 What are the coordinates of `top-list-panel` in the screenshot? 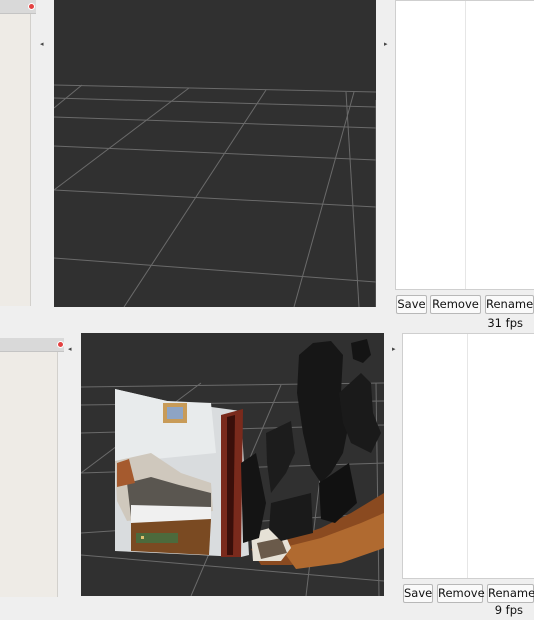 It's located at (464, 145).